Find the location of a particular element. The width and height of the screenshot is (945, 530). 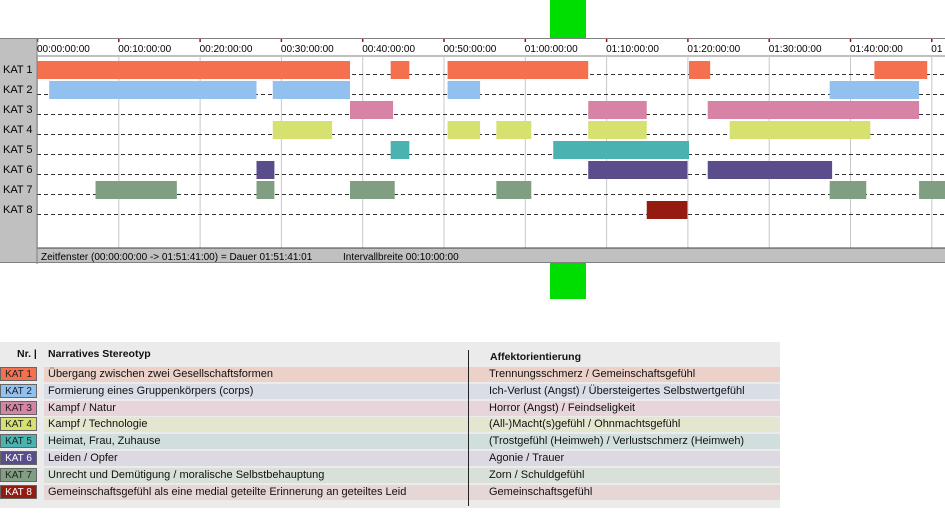

legend-affect: Horror (Angst) / Feindseligkeit is located at coordinates (562, 407).